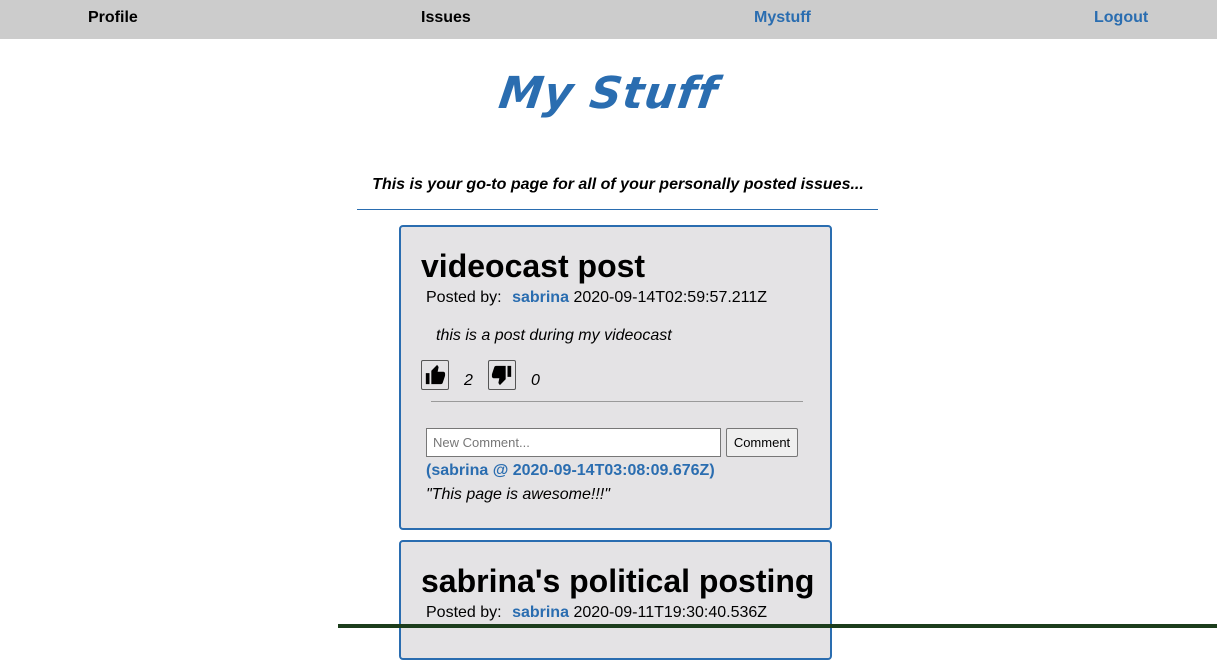  Describe the element at coordinates (533, 266) in the screenshot. I see `post-title: videocast post` at that location.